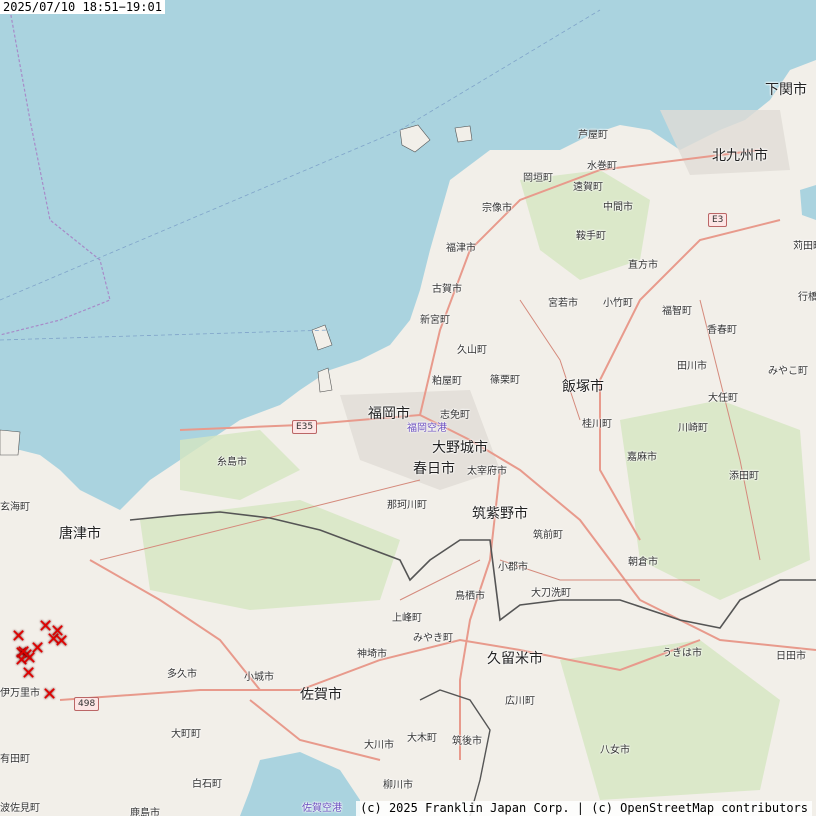  Describe the element at coordinates (497, 208) in the screenshot. I see `place-munakata: 宗像市` at that location.